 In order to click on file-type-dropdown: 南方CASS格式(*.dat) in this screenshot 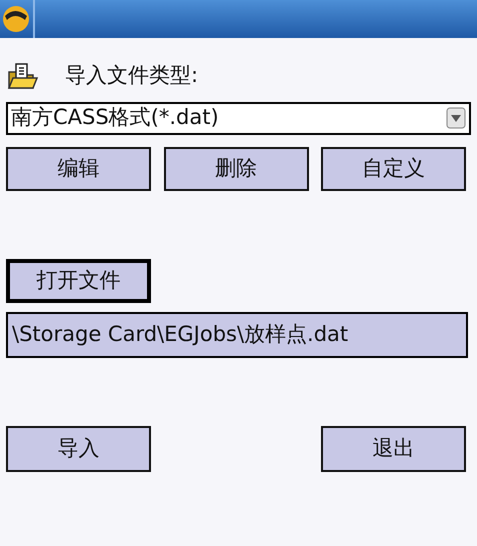, I will do `click(238, 118)`.